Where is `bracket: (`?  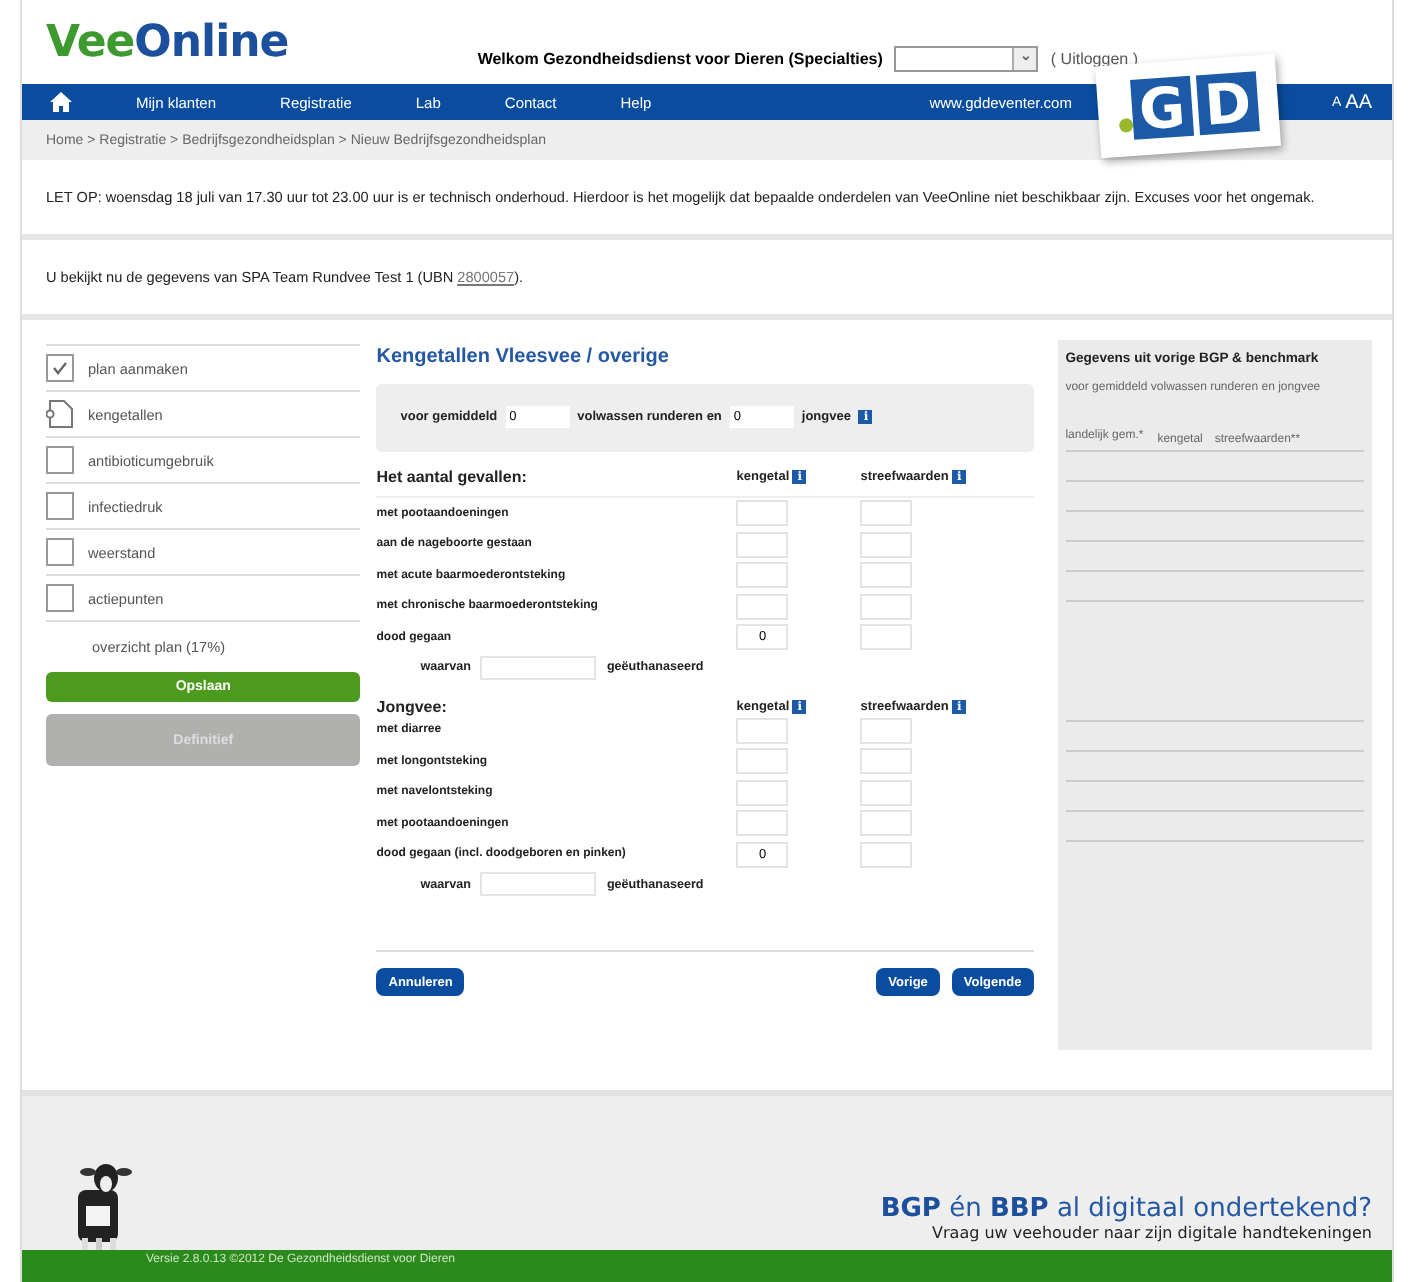 bracket: ( is located at coordinates (1054, 59).